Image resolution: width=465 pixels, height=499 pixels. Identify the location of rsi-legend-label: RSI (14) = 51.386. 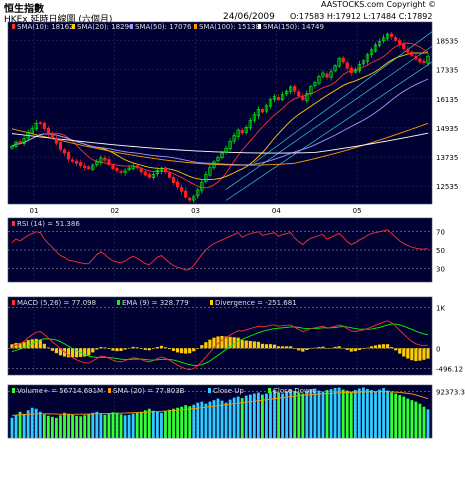
(48, 224).